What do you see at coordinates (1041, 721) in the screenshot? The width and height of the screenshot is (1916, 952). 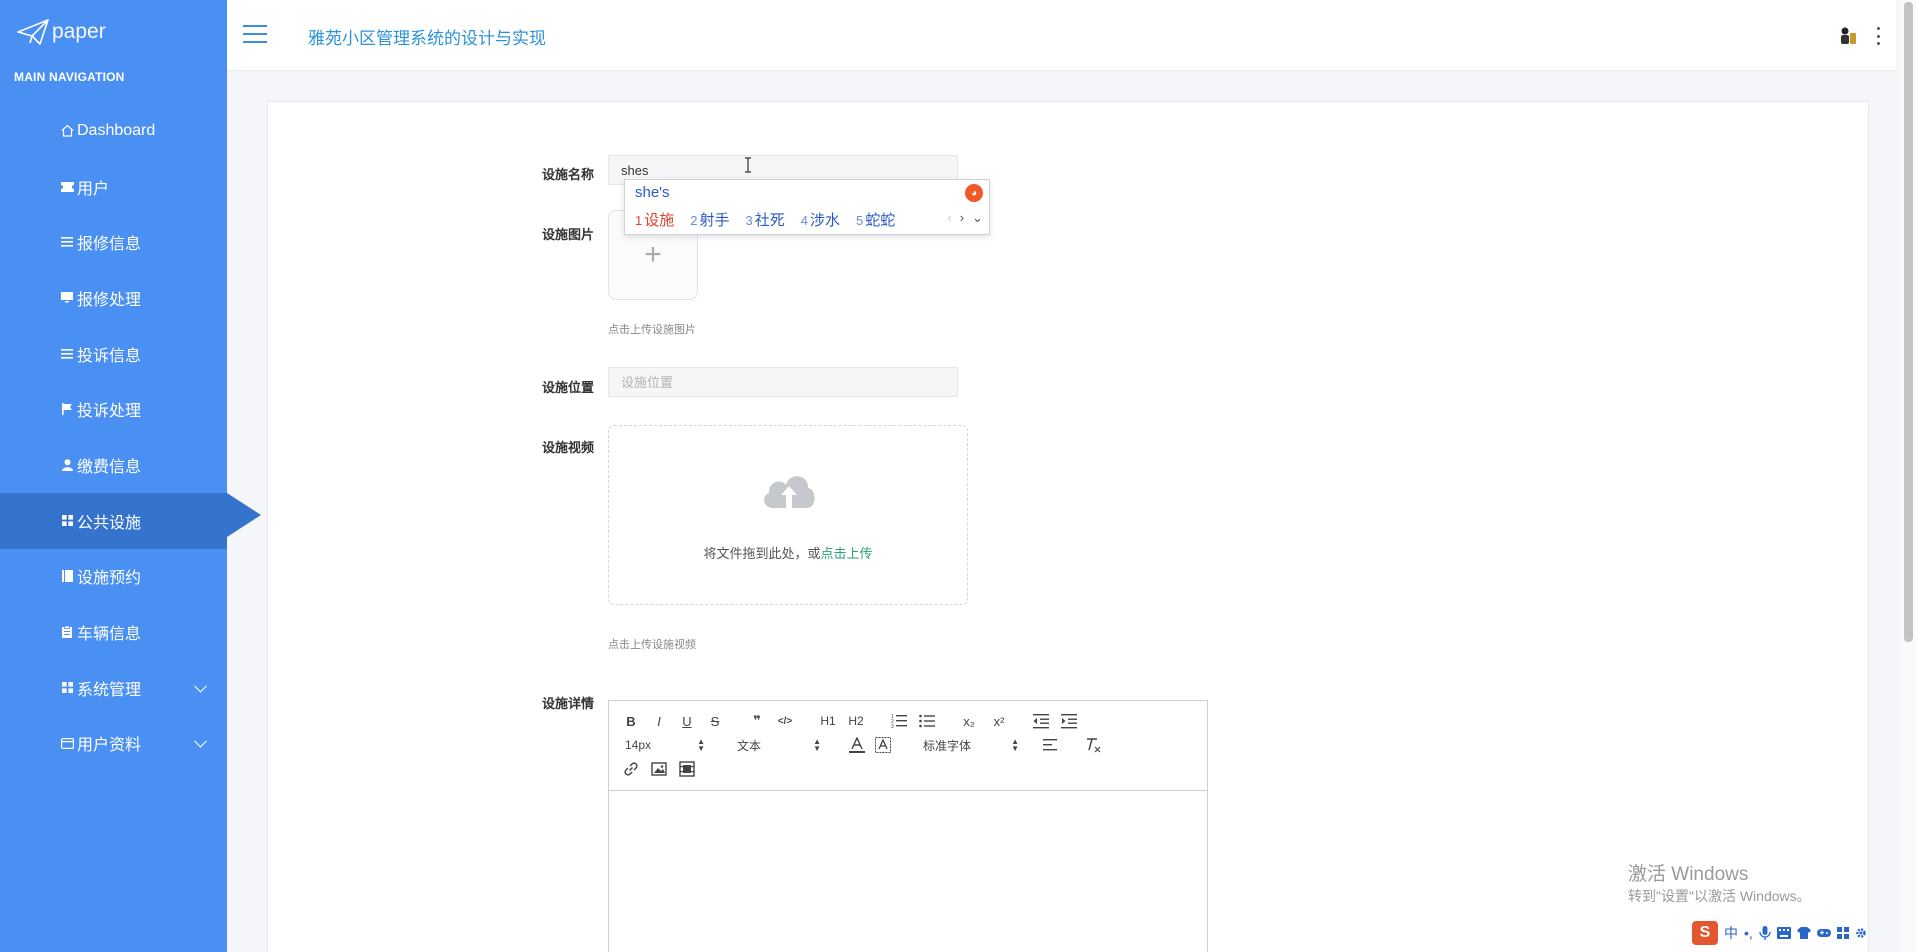 I see `outdent-icon` at bounding box center [1041, 721].